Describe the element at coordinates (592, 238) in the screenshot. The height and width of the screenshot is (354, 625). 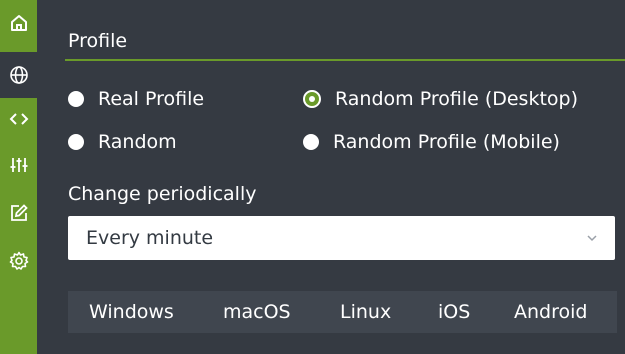
I see `chevron-down-icon` at that location.